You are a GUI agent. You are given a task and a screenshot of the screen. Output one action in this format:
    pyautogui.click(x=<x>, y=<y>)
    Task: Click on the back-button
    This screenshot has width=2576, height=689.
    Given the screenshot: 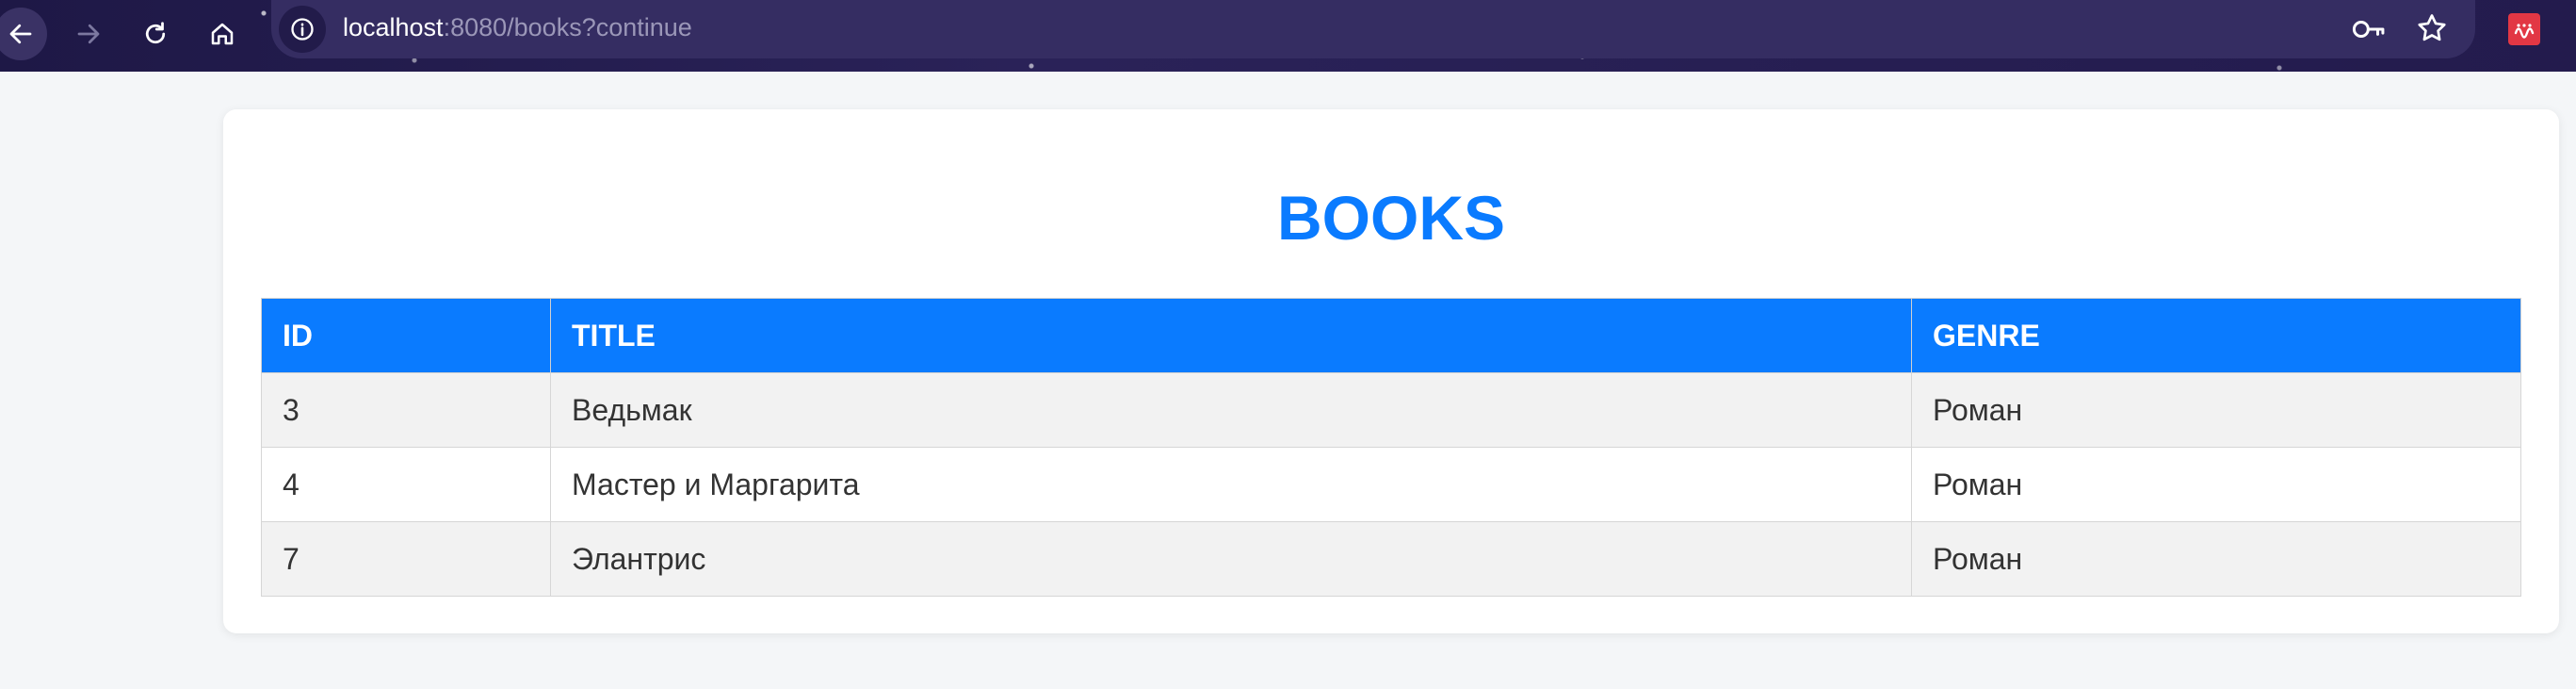 What is the action you would take?
    pyautogui.click(x=23, y=34)
    